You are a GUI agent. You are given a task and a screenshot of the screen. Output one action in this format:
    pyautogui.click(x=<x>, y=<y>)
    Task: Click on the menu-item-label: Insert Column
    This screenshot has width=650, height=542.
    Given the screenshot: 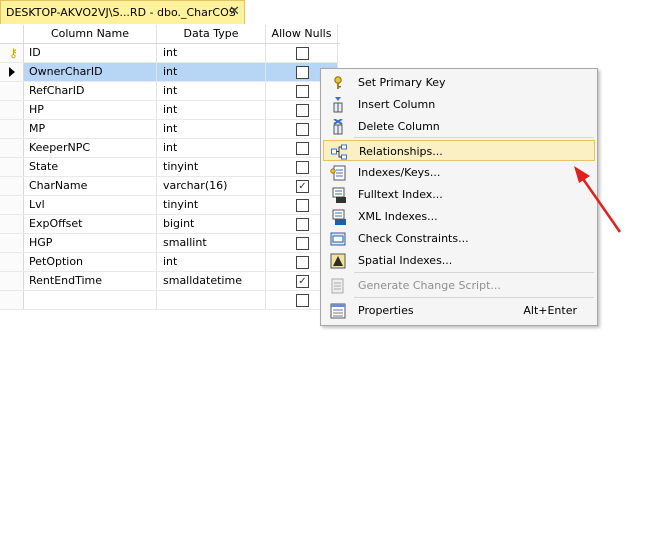 What is the action you would take?
    pyautogui.click(x=397, y=104)
    